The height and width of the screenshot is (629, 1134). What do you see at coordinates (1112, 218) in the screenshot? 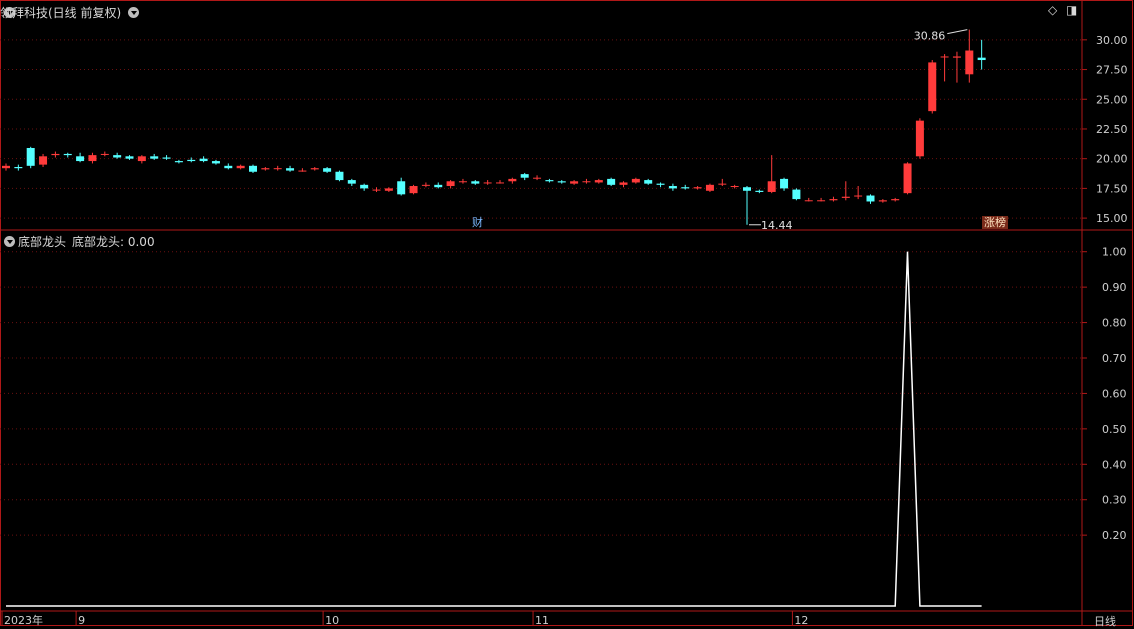
I see `price-tick-label: 15.00` at bounding box center [1112, 218].